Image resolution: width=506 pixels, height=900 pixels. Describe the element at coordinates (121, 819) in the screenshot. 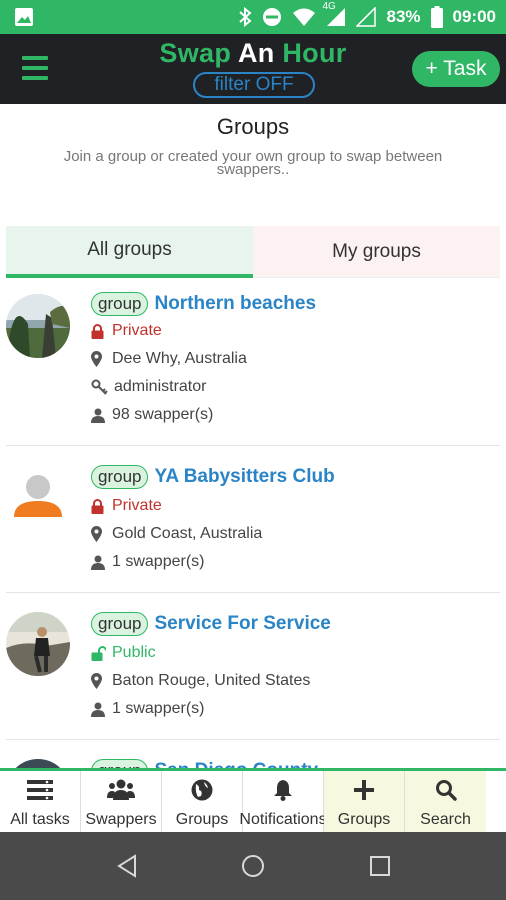

I see `nav-label: Swappers` at that location.